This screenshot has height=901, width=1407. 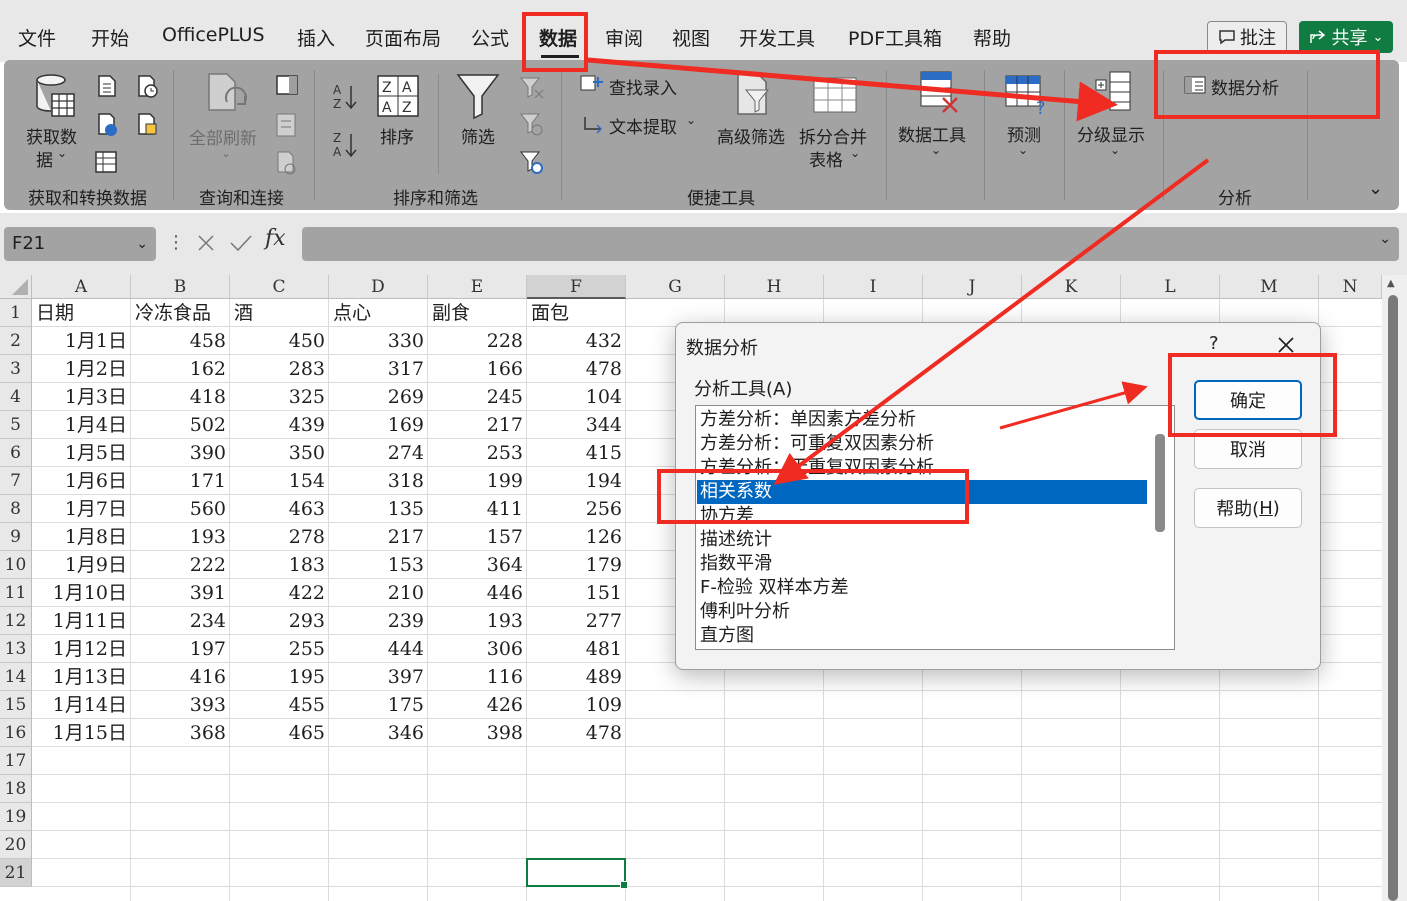 I want to click on cell-f8: 256, so click(x=576, y=509).